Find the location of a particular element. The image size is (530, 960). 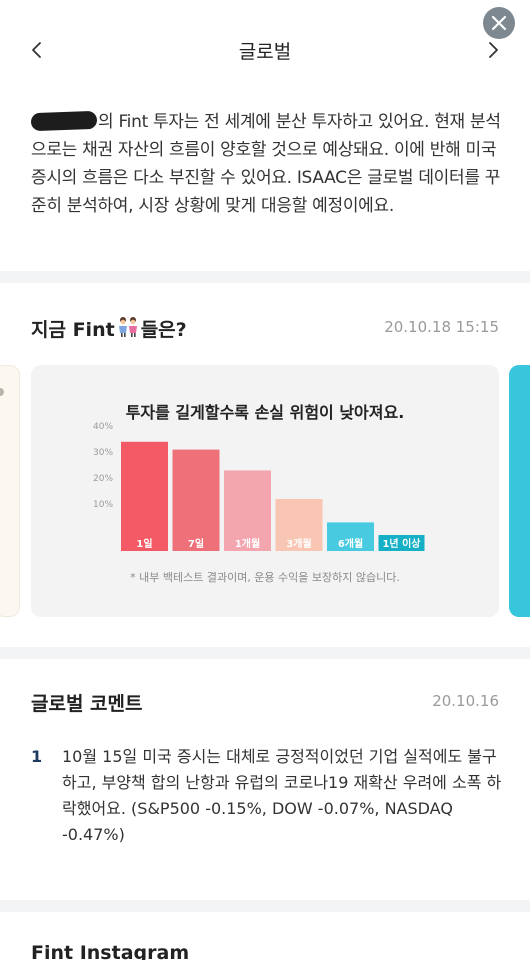

close-button is located at coordinates (499, 23).